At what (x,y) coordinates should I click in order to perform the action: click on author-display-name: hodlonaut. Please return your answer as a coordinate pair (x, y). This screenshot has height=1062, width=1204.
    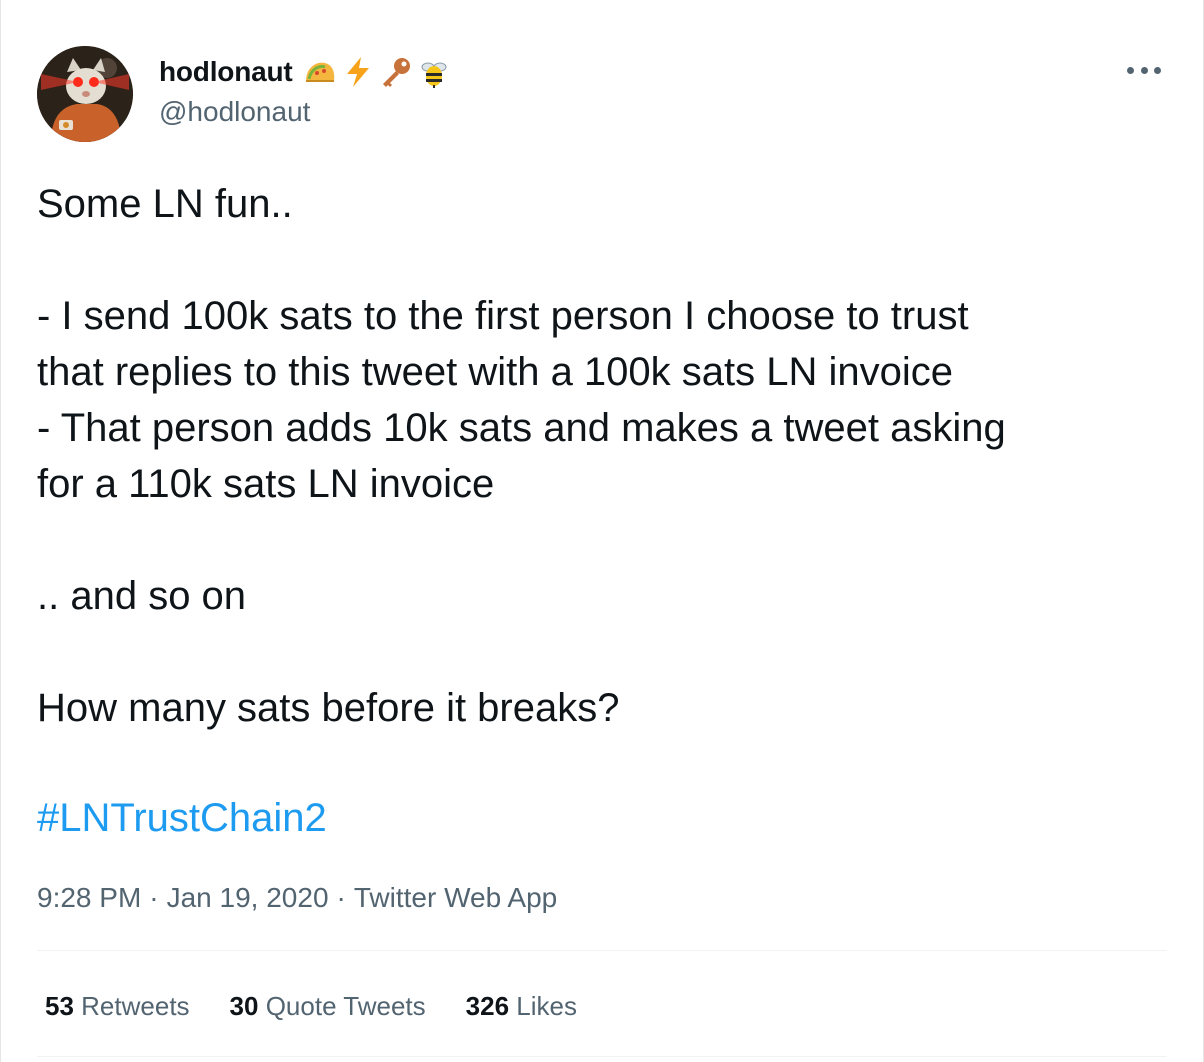
    Looking at the image, I should click on (226, 72).